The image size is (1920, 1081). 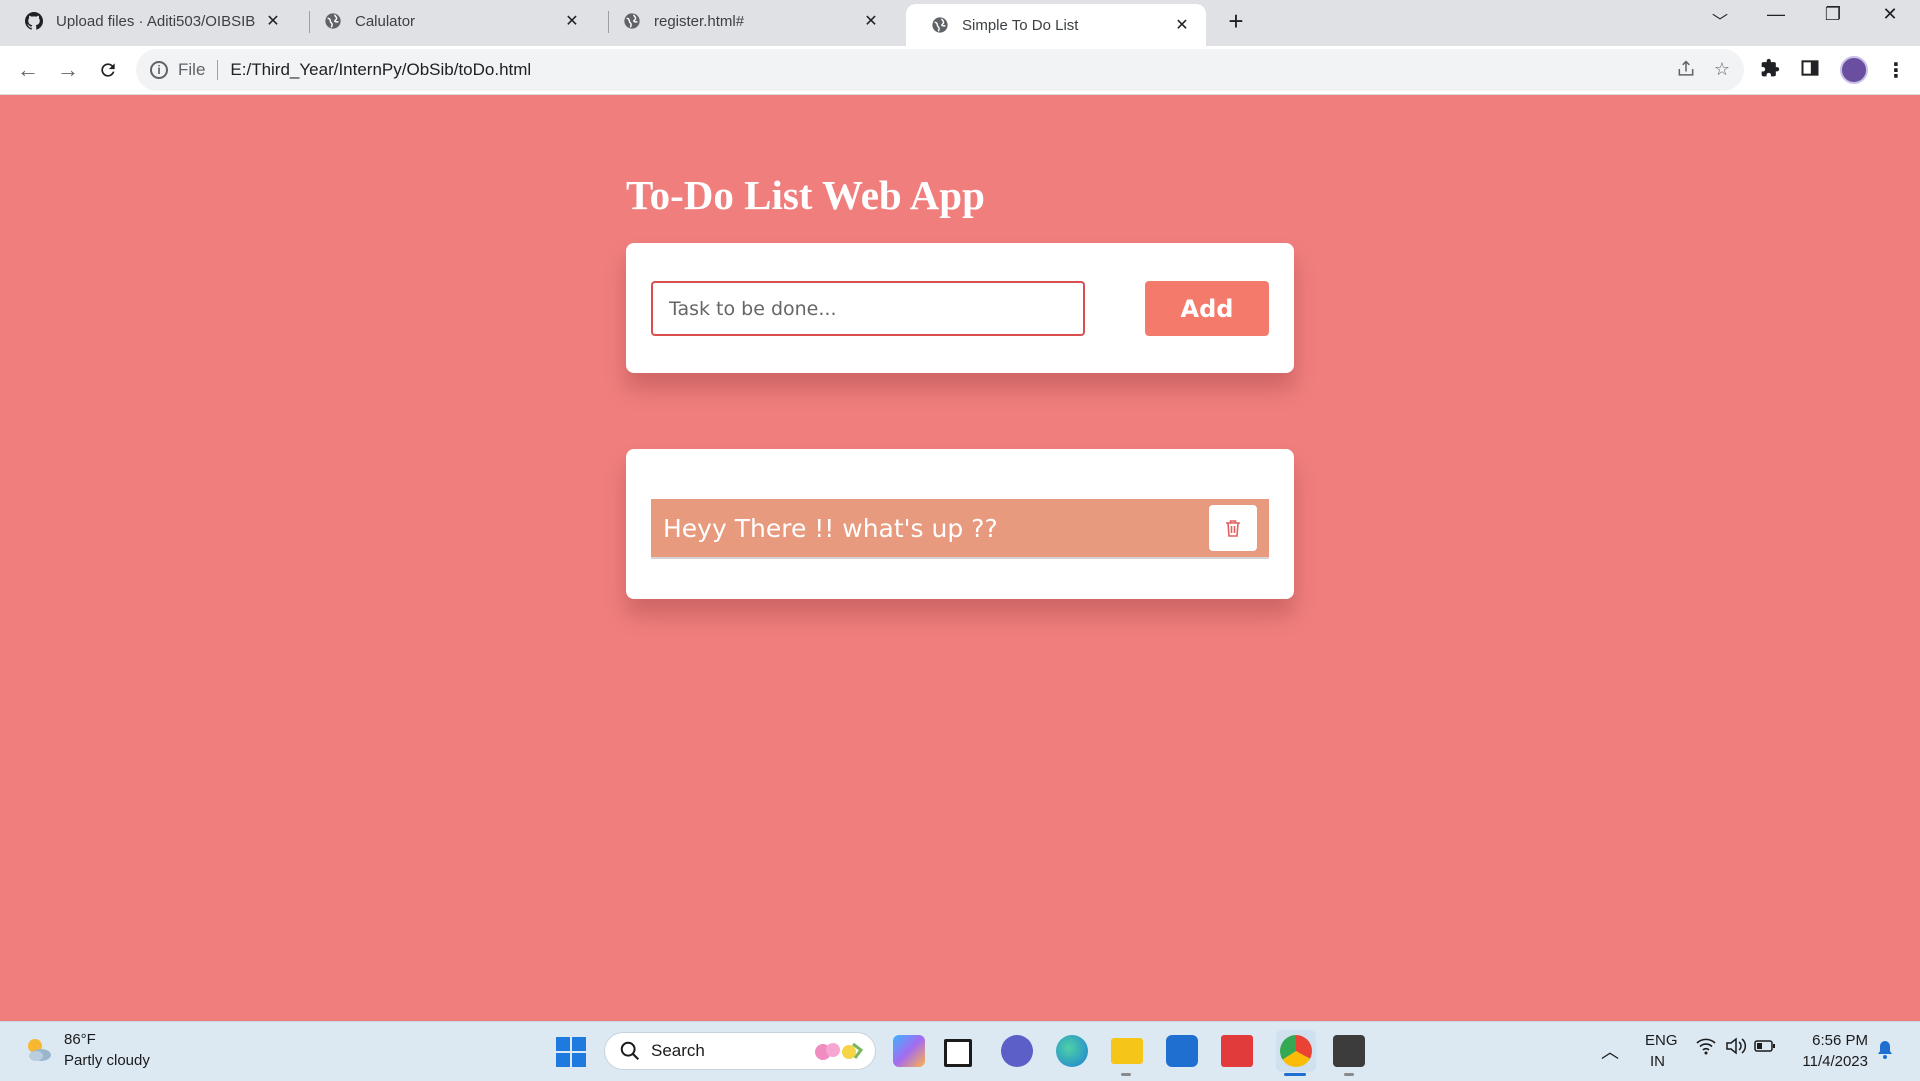 I want to click on share-icon, so click(x=1686, y=71).